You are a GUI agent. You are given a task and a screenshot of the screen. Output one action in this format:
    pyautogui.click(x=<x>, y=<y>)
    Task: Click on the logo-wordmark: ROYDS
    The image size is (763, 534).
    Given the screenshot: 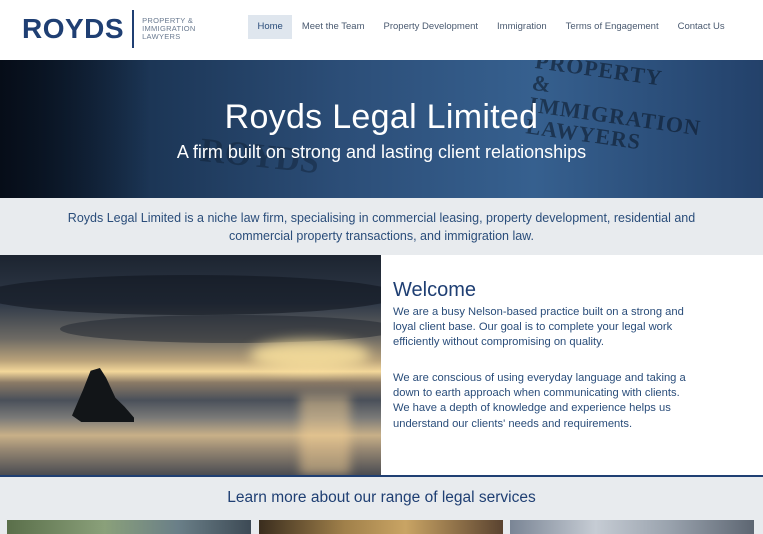 What is the action you would take?
    pyautogui.click(x=73, y=28)
    